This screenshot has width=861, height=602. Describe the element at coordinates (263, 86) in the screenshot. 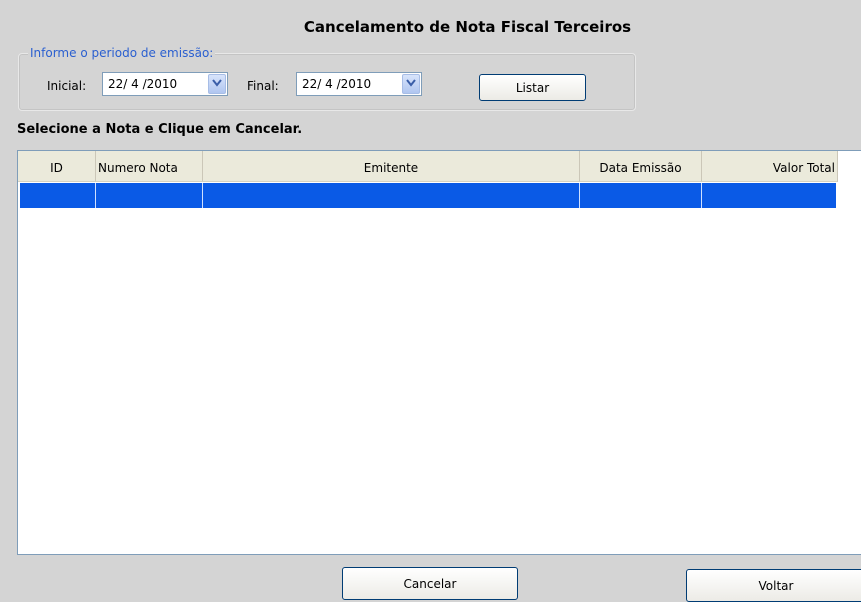

I see `final-date-label: Final:` at that location.